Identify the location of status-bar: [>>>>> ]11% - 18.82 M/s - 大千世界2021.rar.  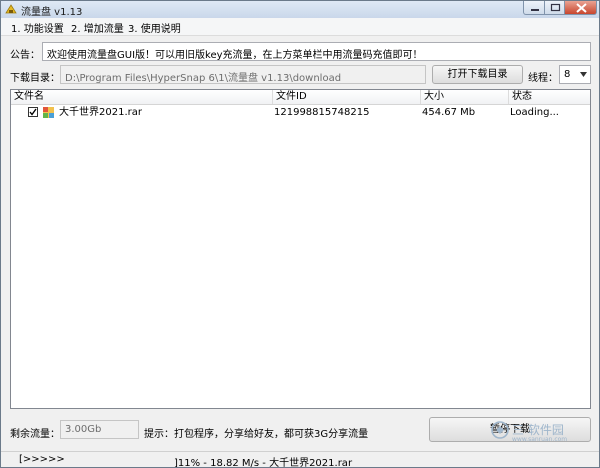
(300, 459).